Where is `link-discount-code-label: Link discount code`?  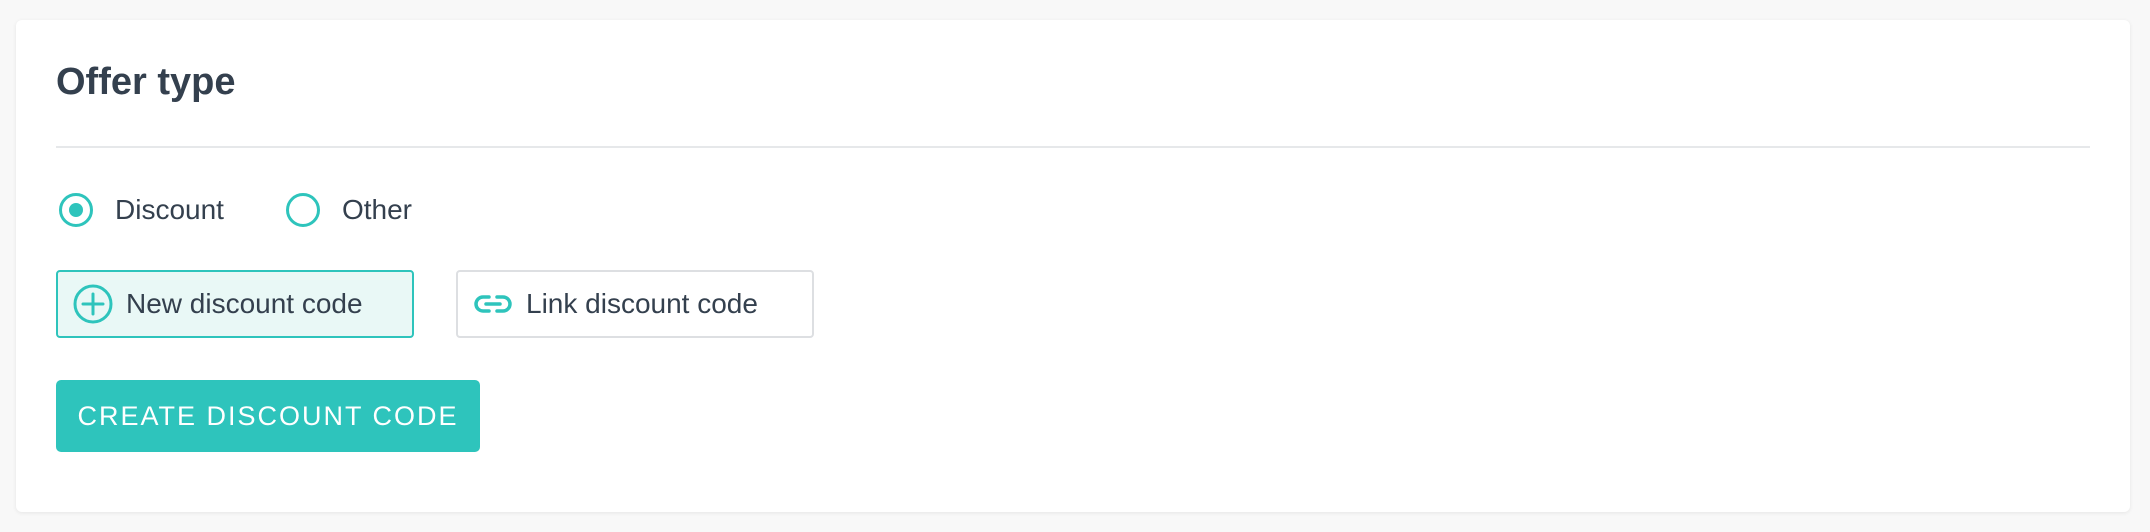 link-discount-code-label: Link discount code is located at coordinates (642, 303).